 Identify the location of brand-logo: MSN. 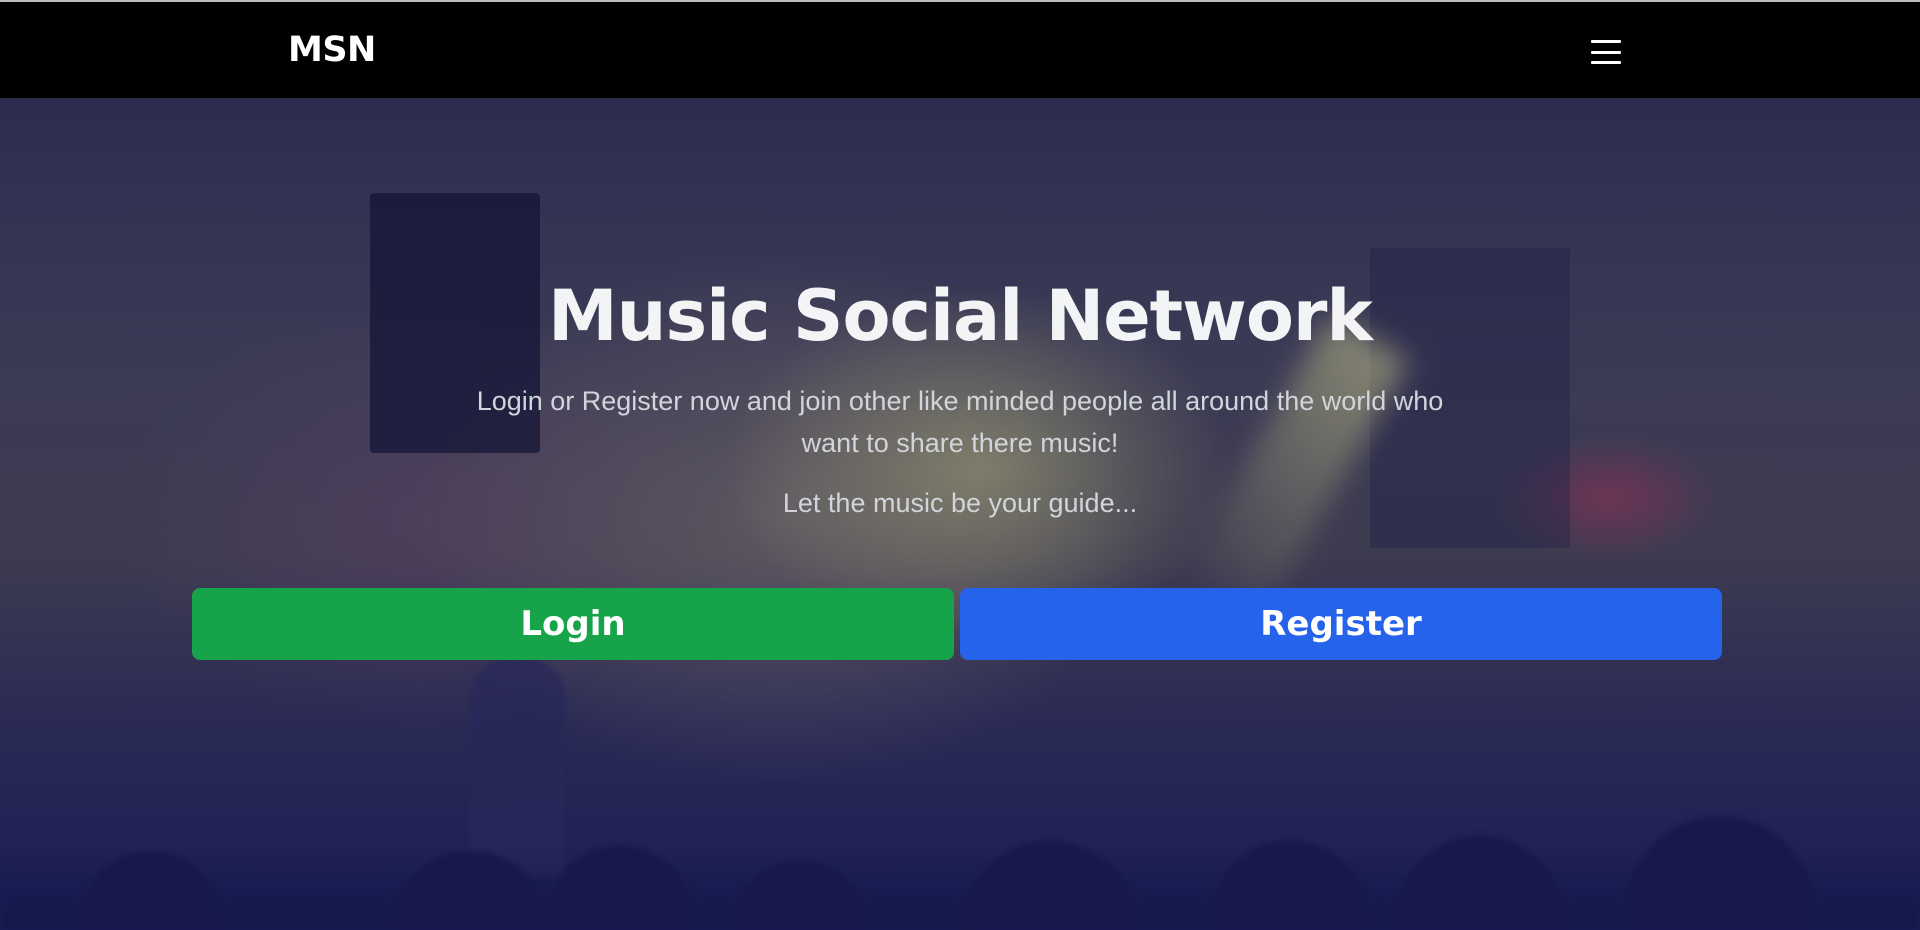
(332, 50).